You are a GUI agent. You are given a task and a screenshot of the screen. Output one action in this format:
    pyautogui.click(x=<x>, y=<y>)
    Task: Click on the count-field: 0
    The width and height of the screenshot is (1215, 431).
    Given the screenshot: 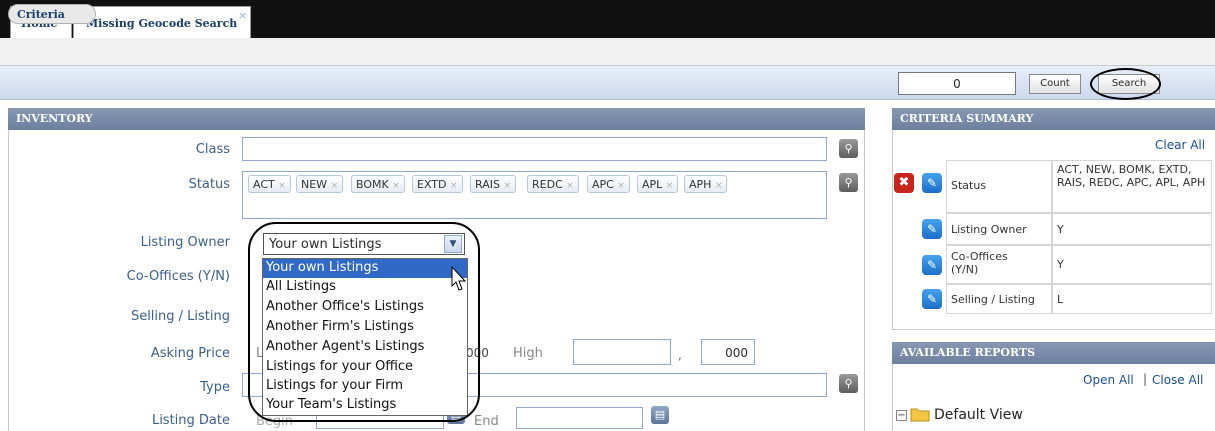 What is the action you would take?
    pyautogui.click(x=957, y=83)
    